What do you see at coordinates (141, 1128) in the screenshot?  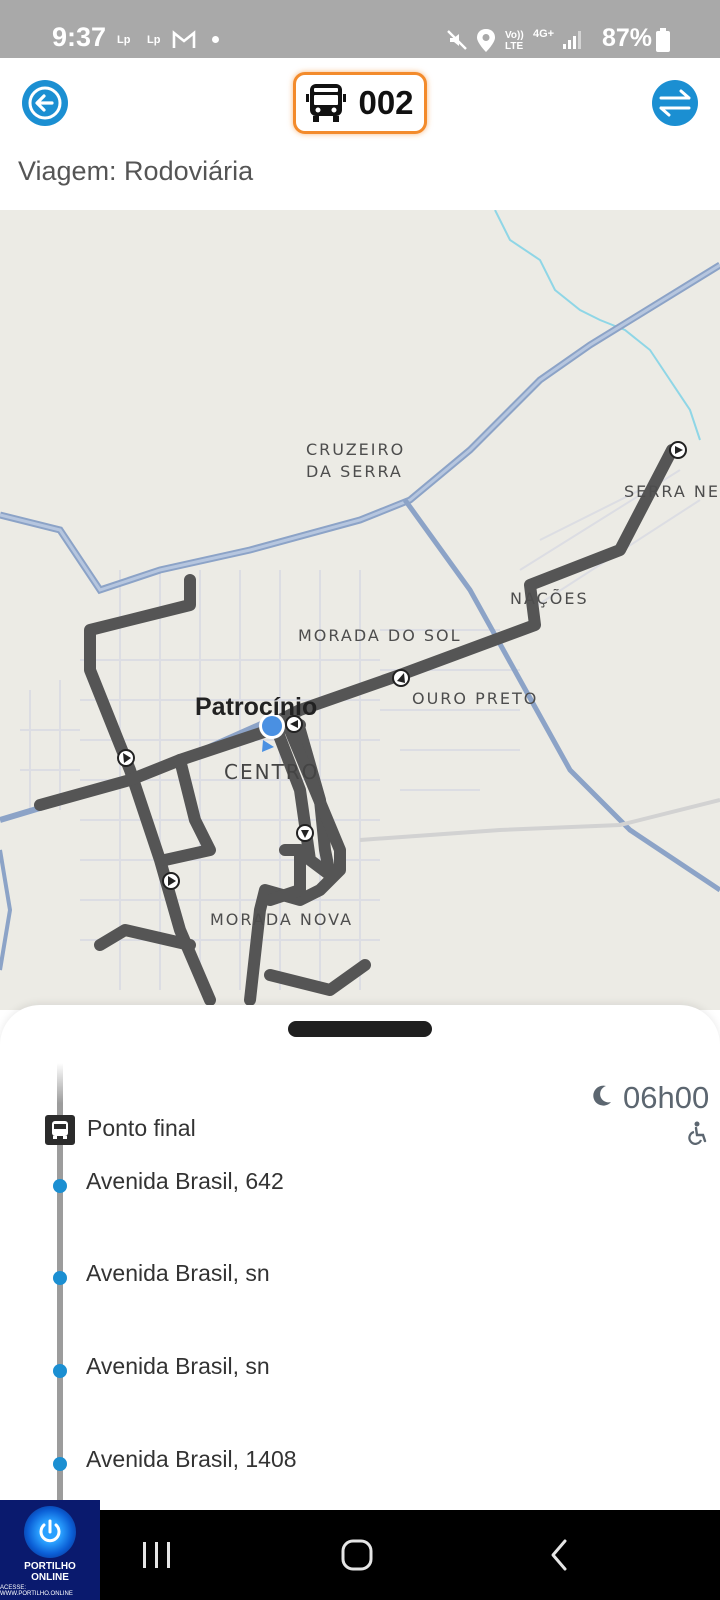 I see `stop-label: Ponto final` at bounding box center [141, 1128].